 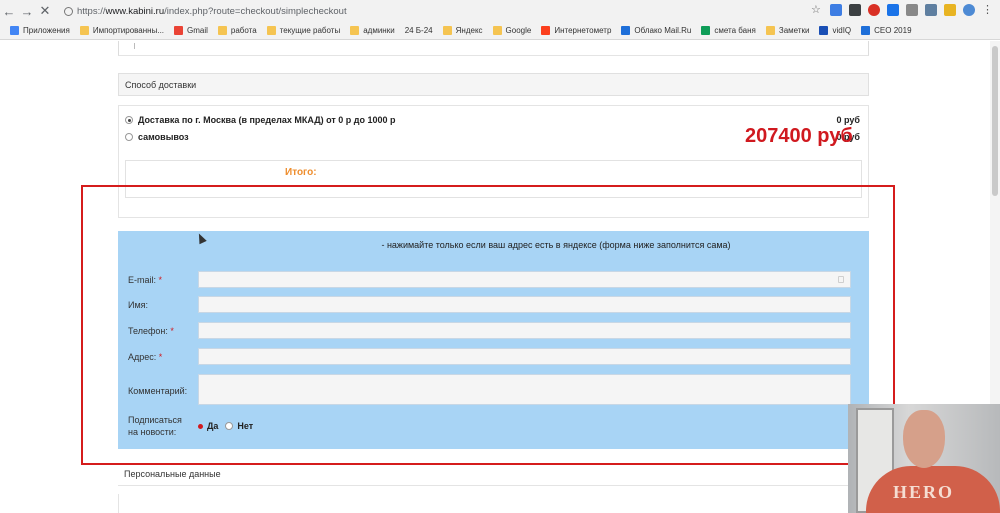 I want to click on info-icon, so click(x=68, y=11).